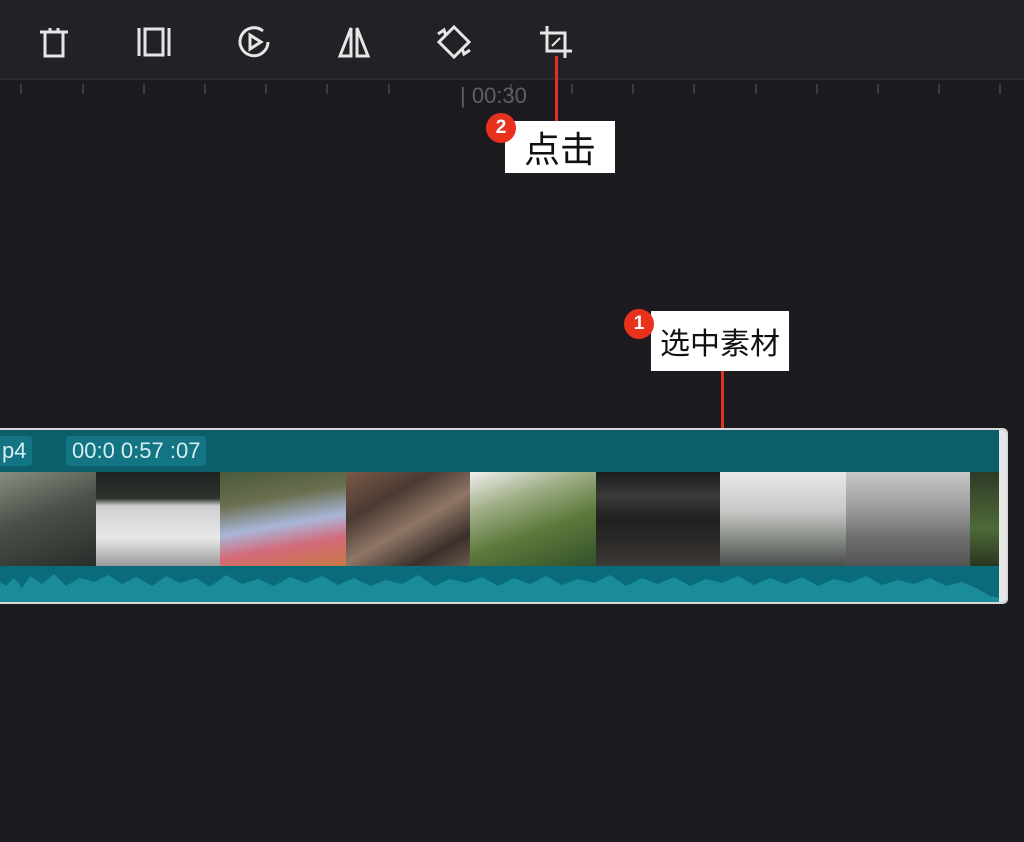 The width and height of the screenshot is (1024, 842). I want to click on rotate-button, so click(454, 42).